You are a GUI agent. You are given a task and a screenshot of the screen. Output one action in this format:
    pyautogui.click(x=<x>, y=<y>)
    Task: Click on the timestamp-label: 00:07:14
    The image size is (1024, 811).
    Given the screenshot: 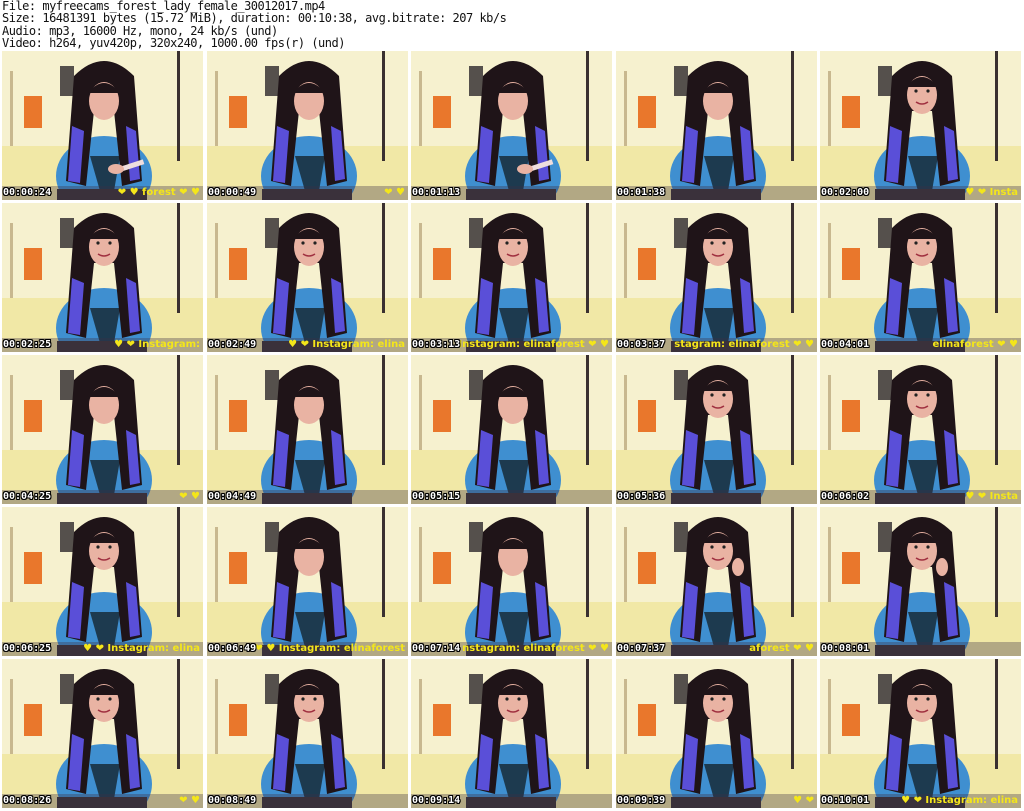 What is the action you would take?
    pyautogui.click(x=436, y=648)
    